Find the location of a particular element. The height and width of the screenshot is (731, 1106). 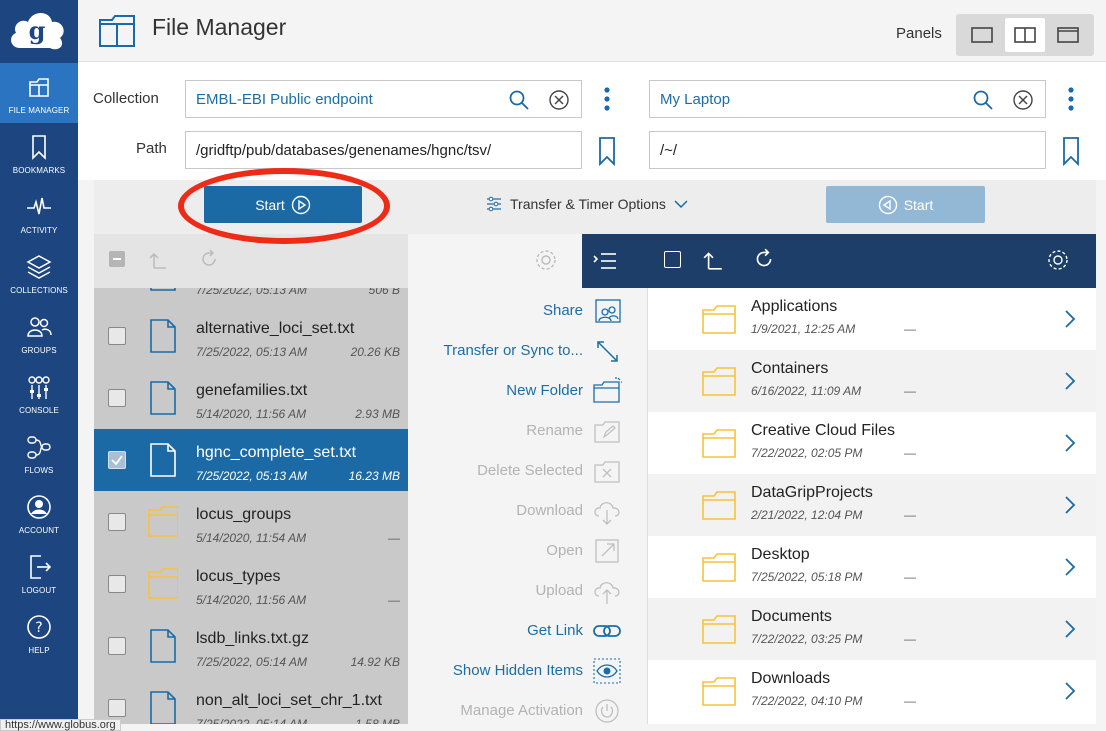

sidebar-item-console: Console is located at coordinates (39, 393).